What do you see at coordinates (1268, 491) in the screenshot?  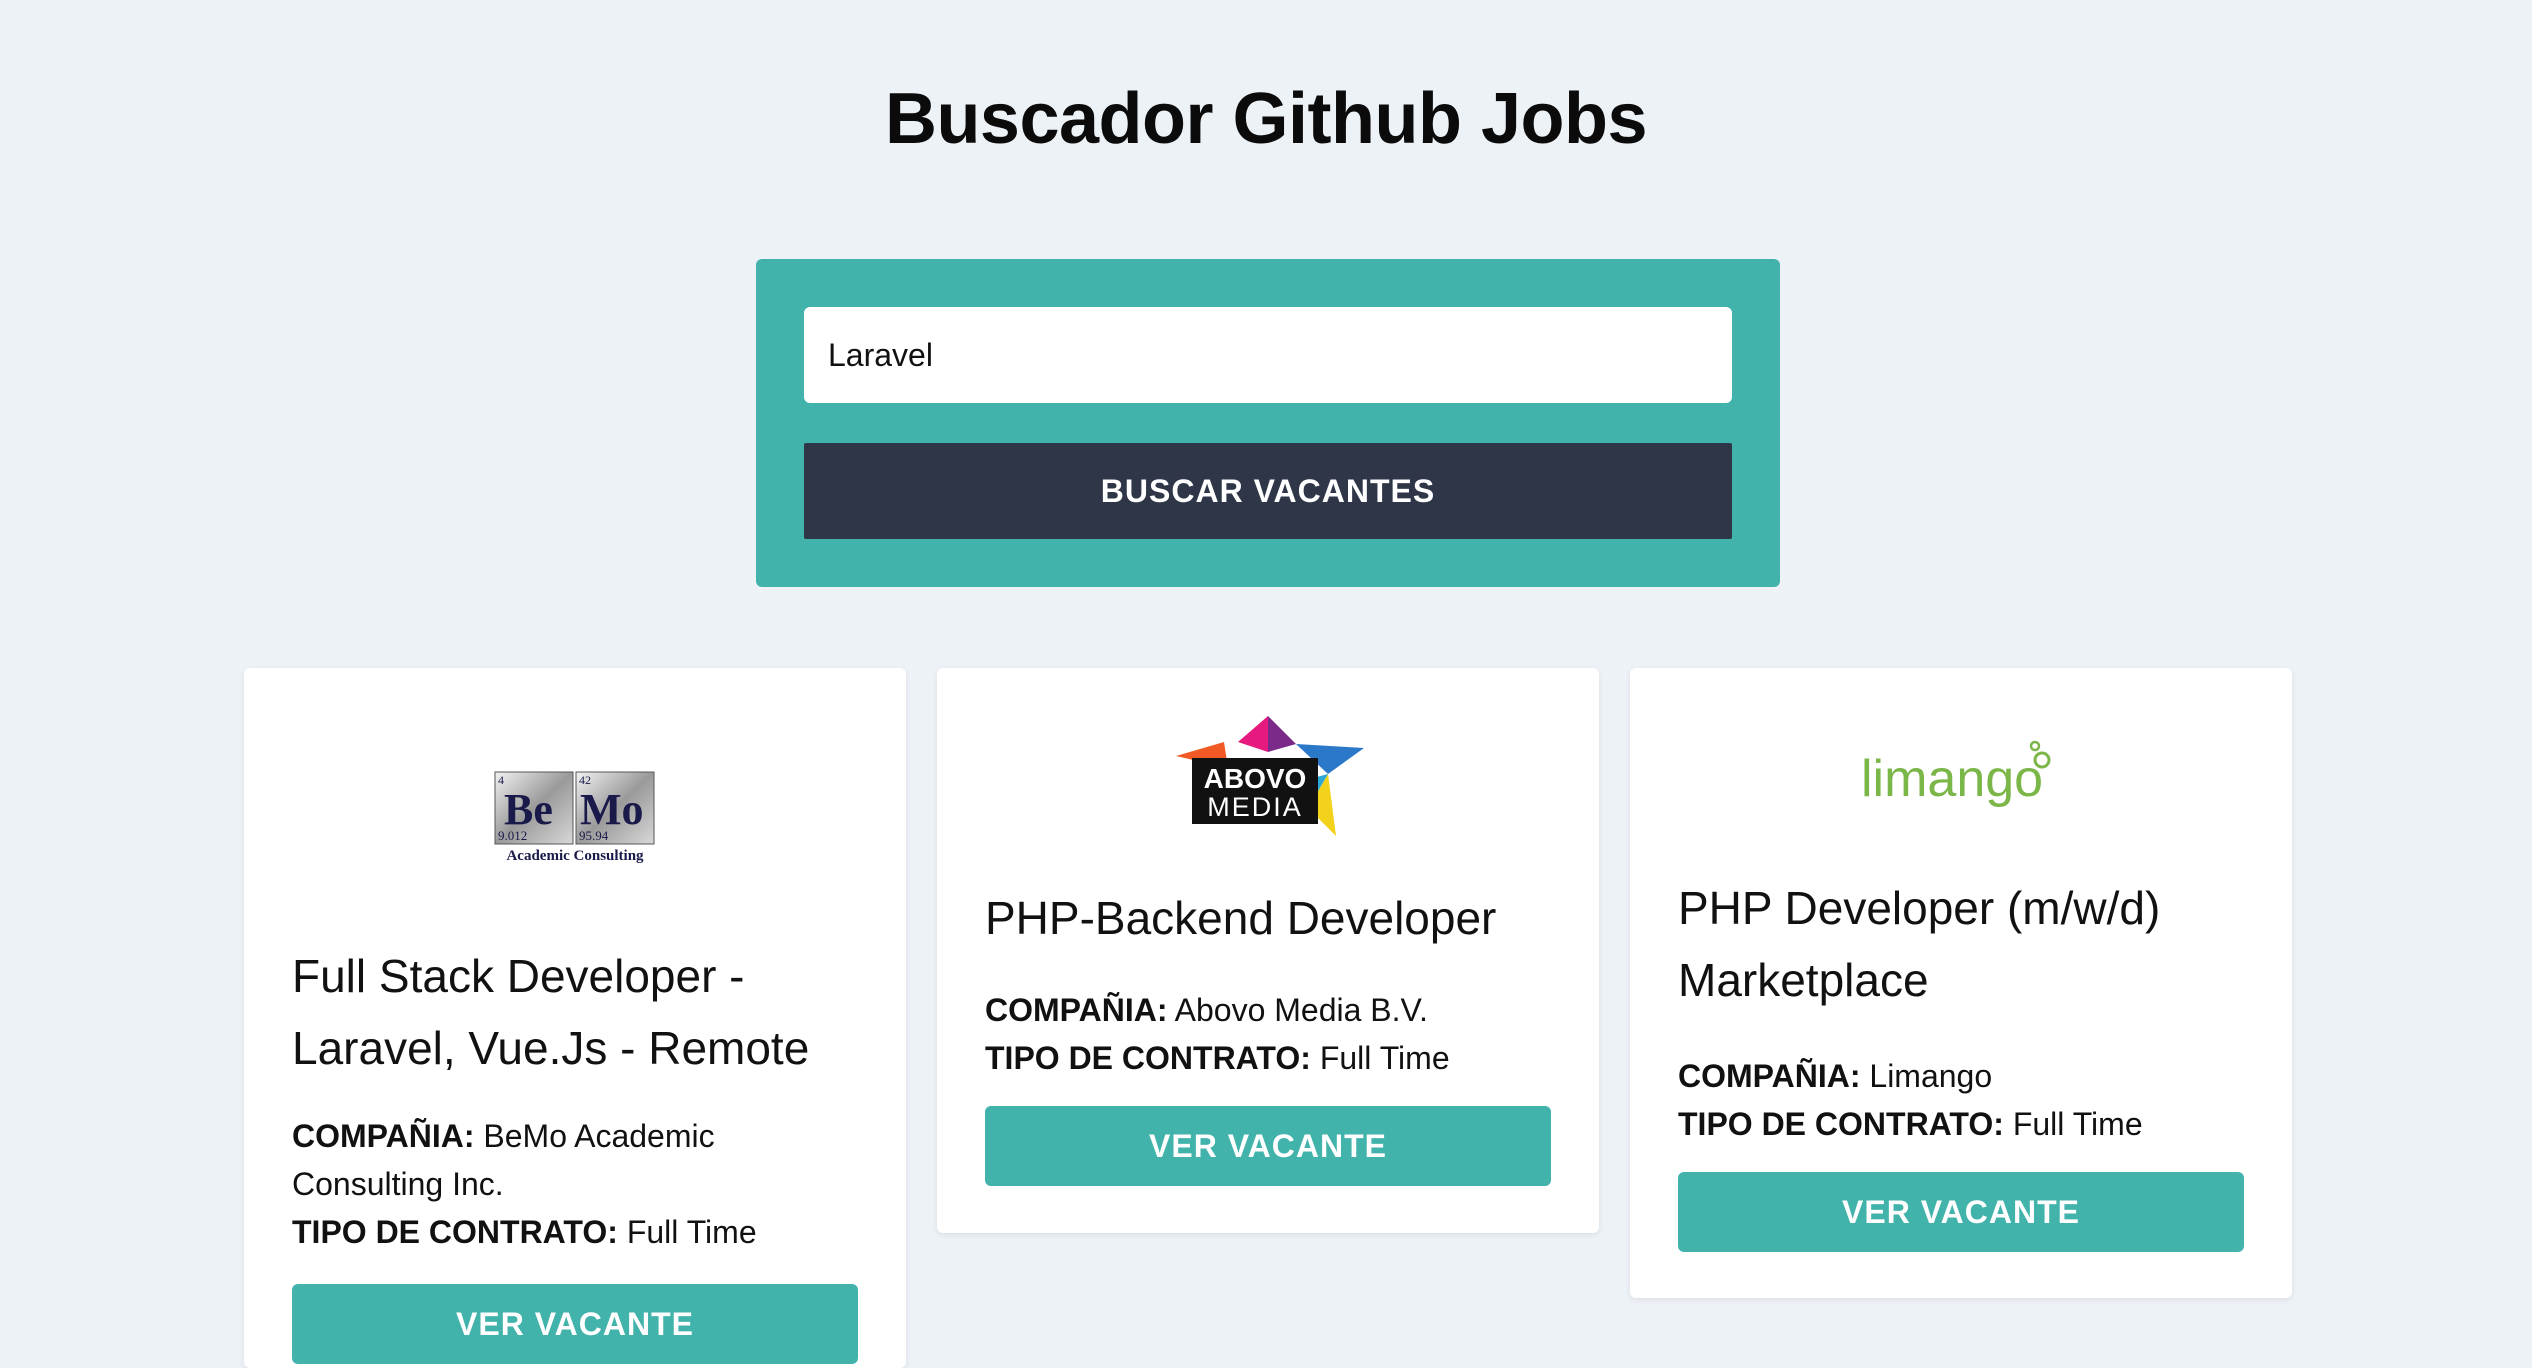 I see `search-button: BUSCAR VACANTES` at bounding box center [1268, 491].